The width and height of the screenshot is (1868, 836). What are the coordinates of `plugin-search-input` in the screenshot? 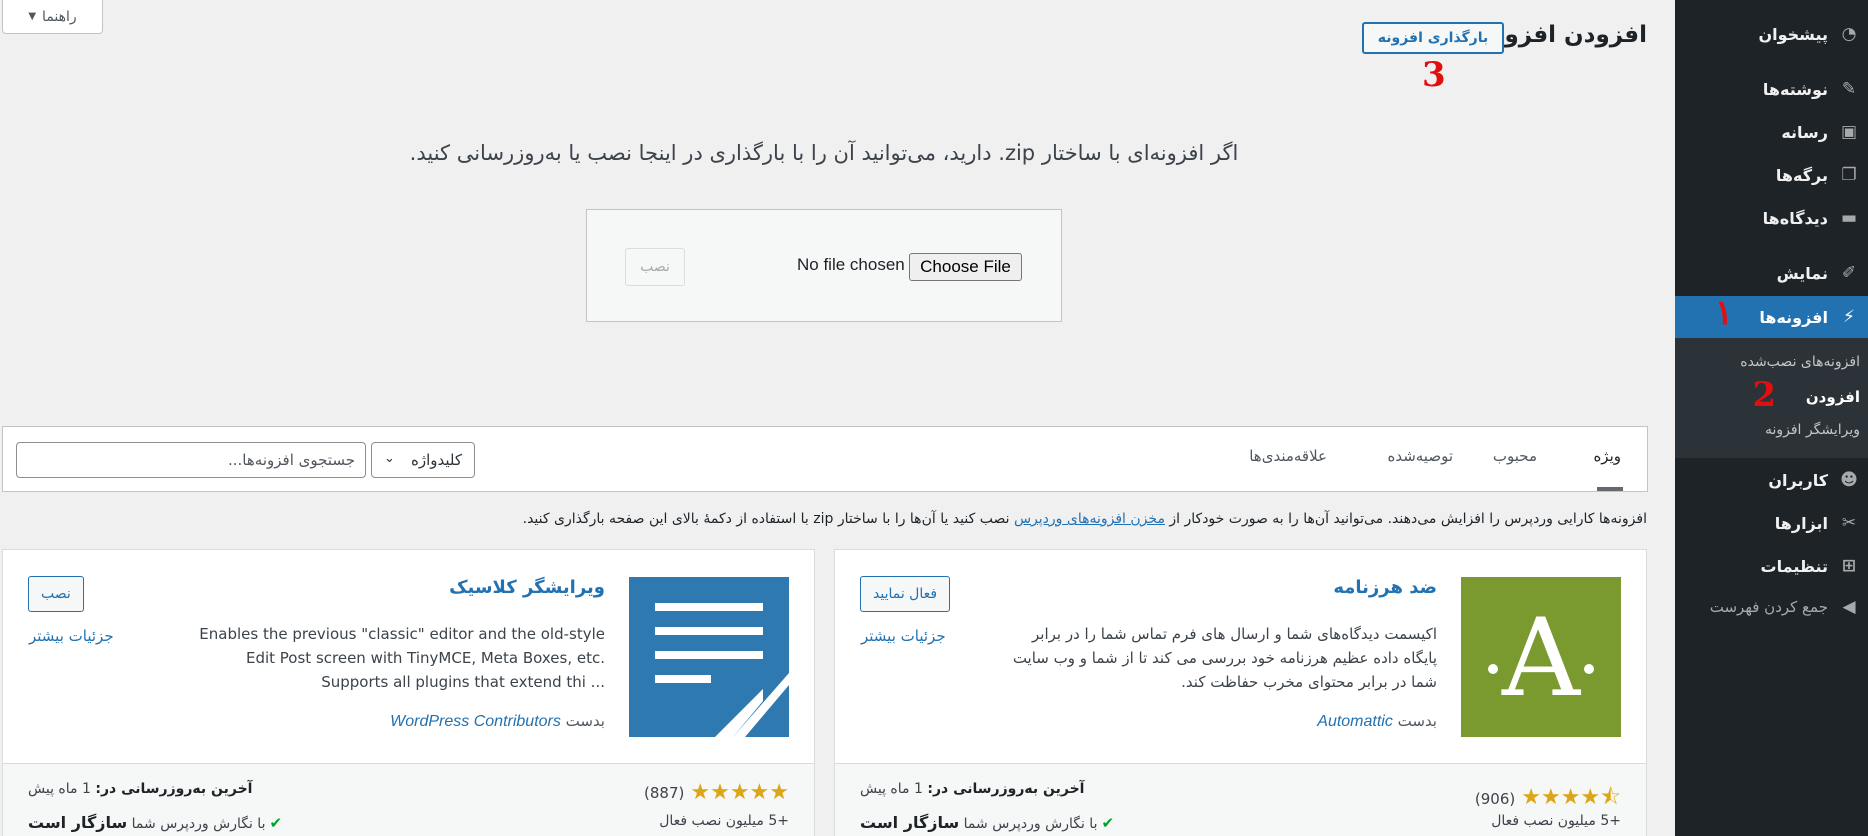 It's located at (191, 460).